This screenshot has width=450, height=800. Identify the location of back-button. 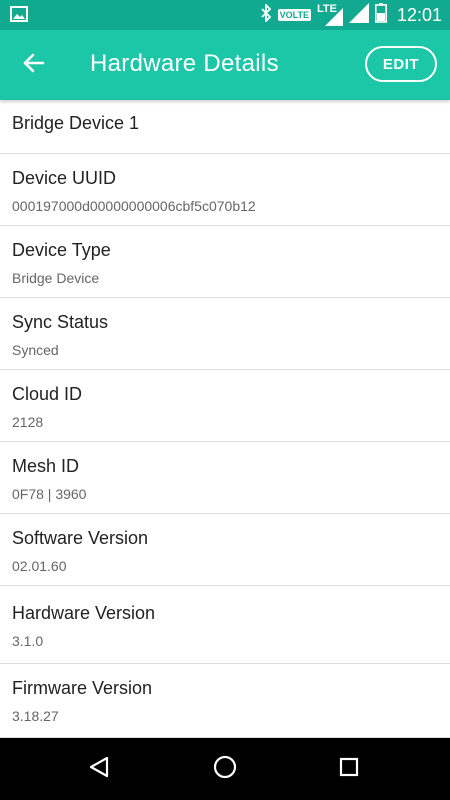
(34, 65).